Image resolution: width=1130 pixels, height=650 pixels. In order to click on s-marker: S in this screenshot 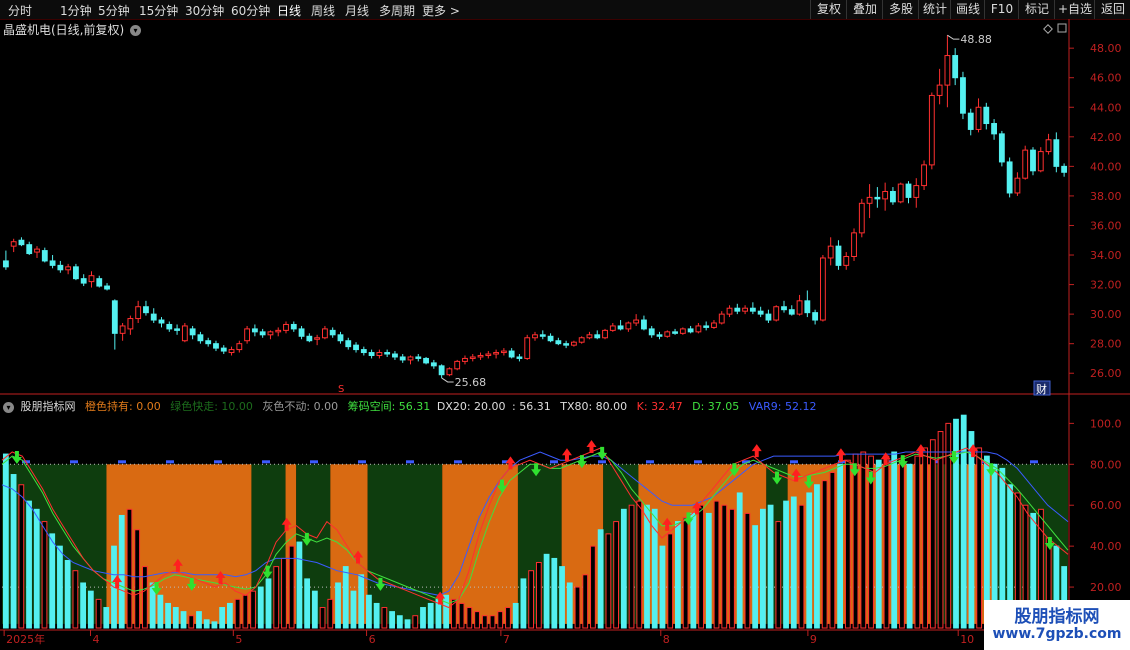, I will do `click(341, 389)`.